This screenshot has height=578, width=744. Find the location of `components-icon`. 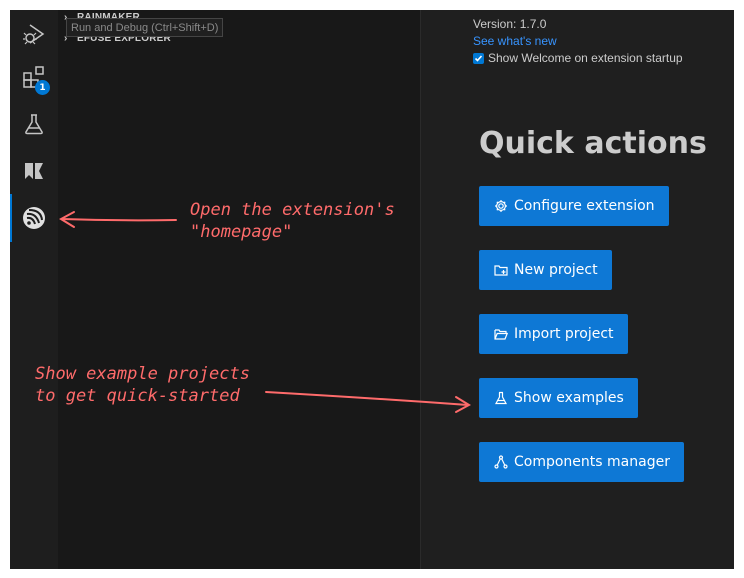

components-icon is located at coordinates (501, 462).